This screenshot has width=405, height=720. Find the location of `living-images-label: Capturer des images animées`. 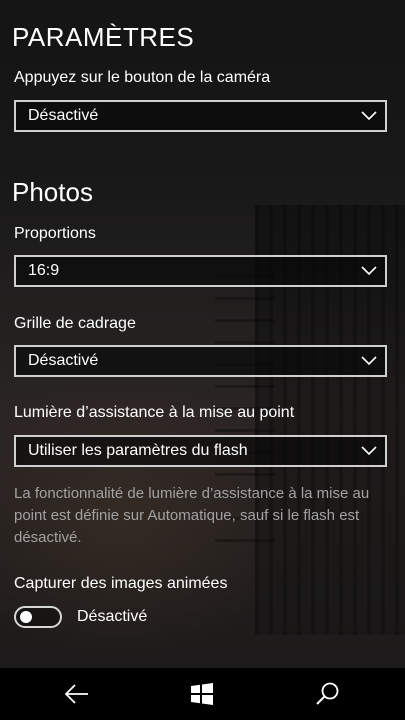

living-images-label: Capturer des images animées is located at coordinates (121, 583).